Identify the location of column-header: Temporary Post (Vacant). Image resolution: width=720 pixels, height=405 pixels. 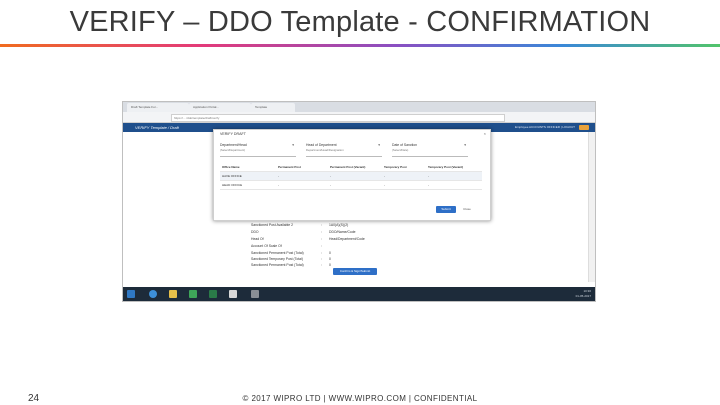
(446, 167).